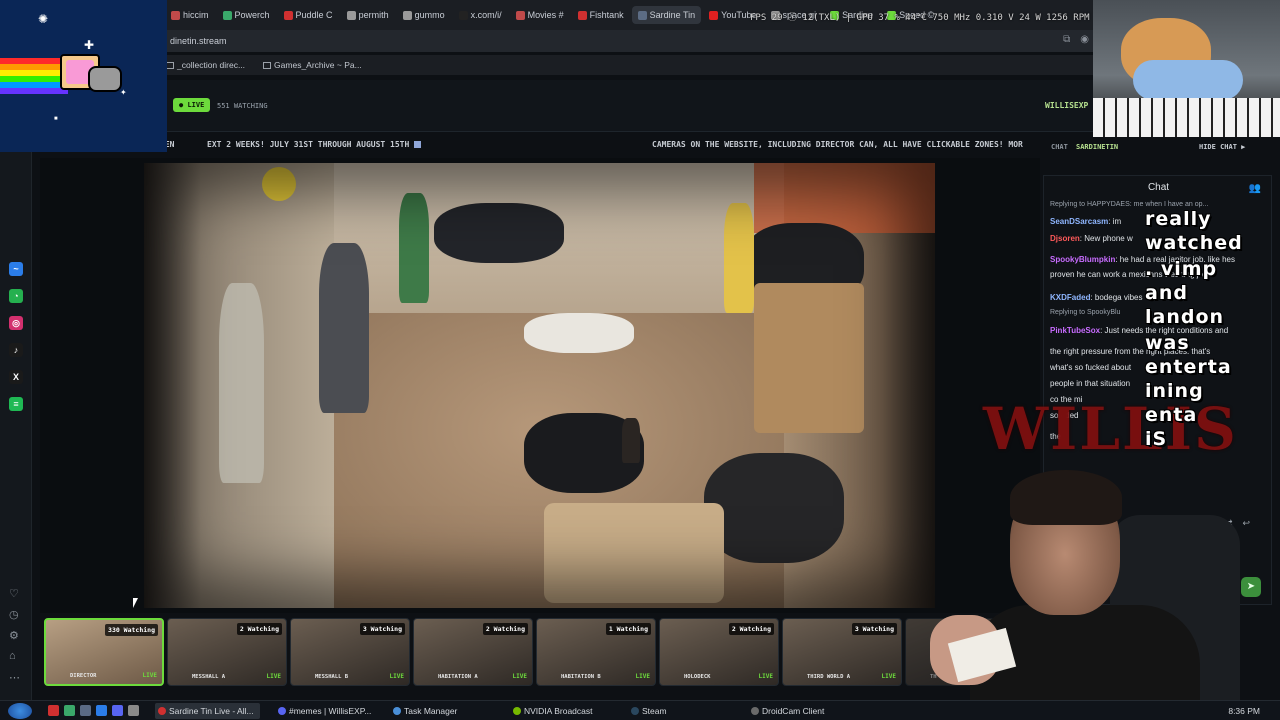  Describe the element at coordinates (368, 15) in the screenshot. I see `browser-tab: permith` at that location.